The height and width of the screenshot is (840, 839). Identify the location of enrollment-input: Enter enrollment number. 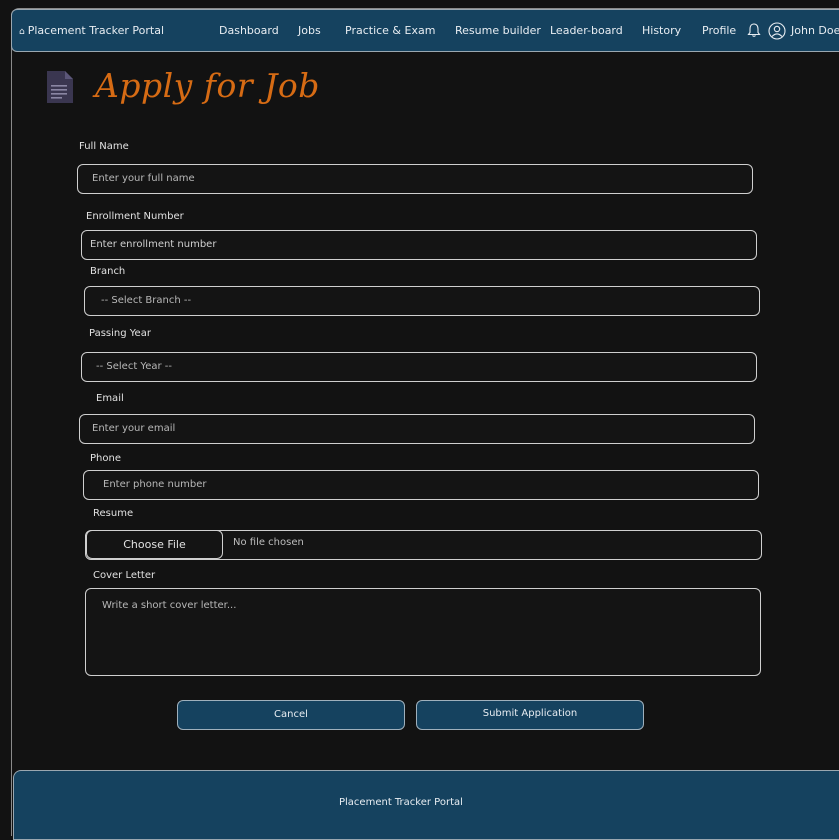
(419, 245).